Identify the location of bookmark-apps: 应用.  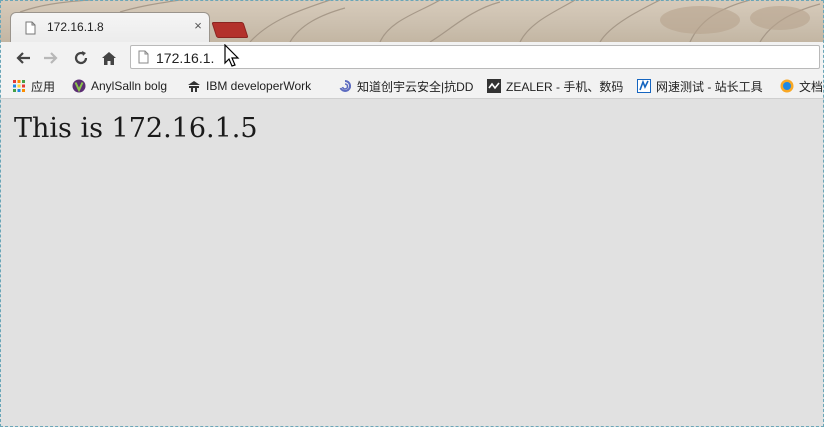
(37, 86).